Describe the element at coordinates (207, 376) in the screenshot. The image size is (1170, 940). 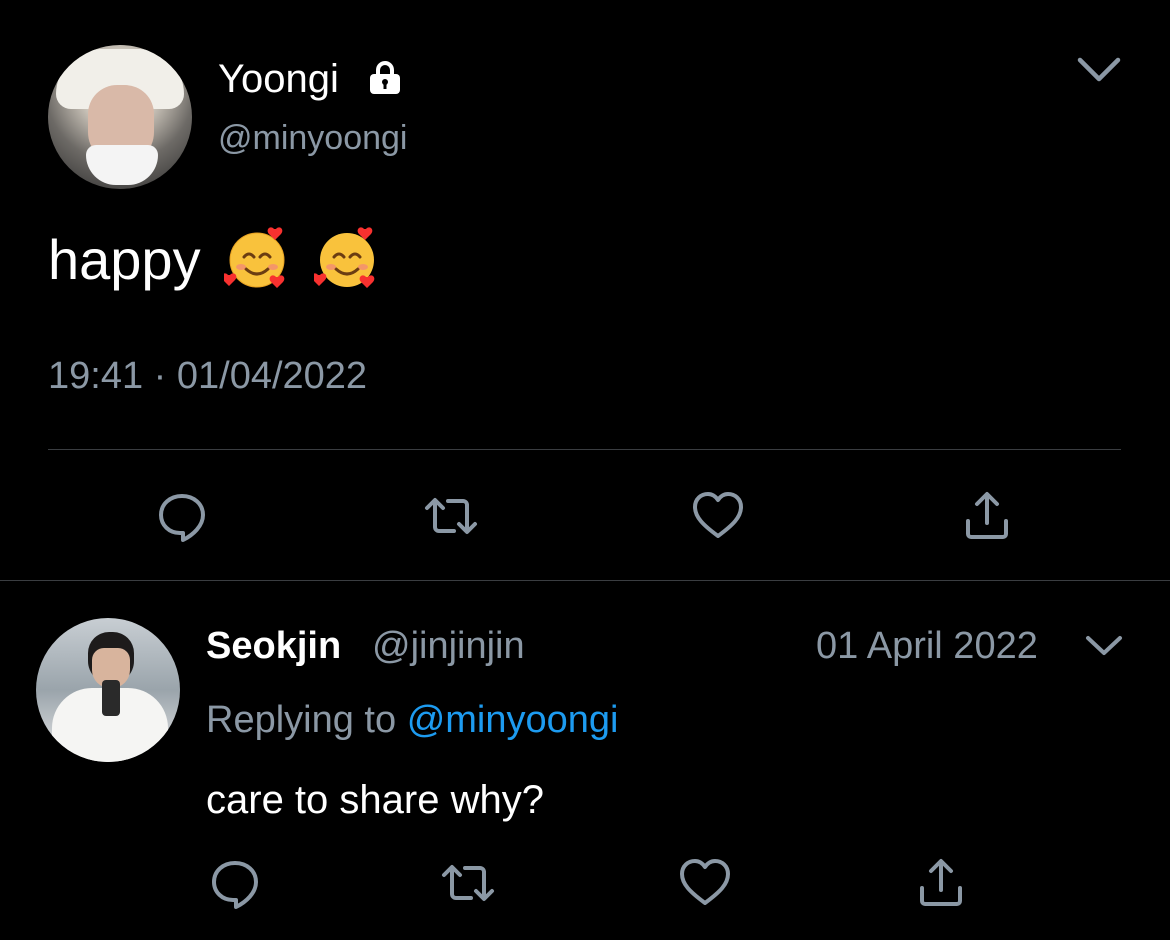
I see `tweet-timestamp: 19:41 · 01/04/2022` at that location.